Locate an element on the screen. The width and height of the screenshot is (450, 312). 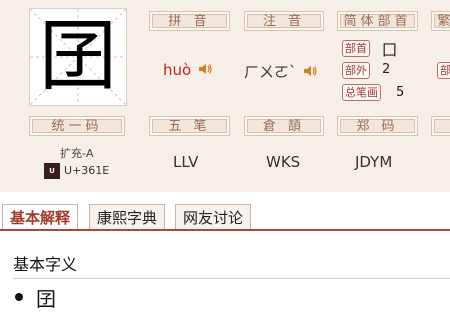
wubi-value: LLV is located at coordinates (186, 162).